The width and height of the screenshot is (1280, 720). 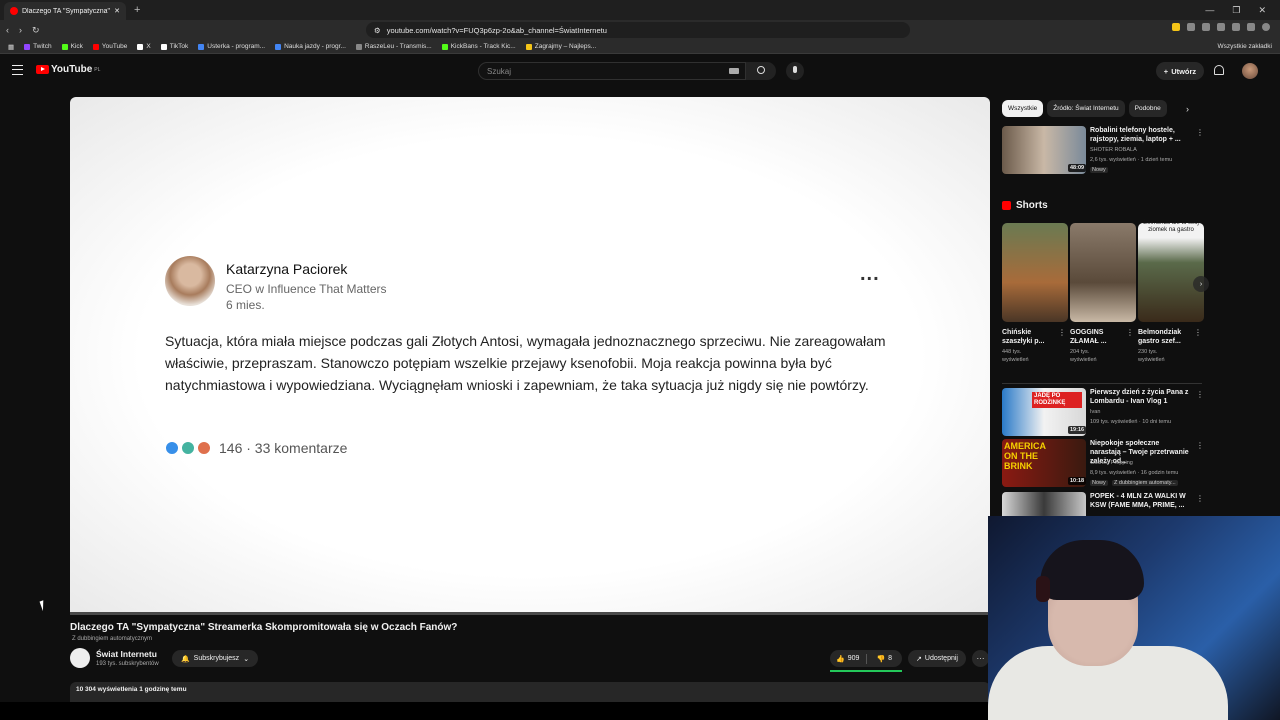 What do you see at coordinates (890, 658) in the screenshot?
I see `dislike-count: 8` at bounding box center [890, 658].